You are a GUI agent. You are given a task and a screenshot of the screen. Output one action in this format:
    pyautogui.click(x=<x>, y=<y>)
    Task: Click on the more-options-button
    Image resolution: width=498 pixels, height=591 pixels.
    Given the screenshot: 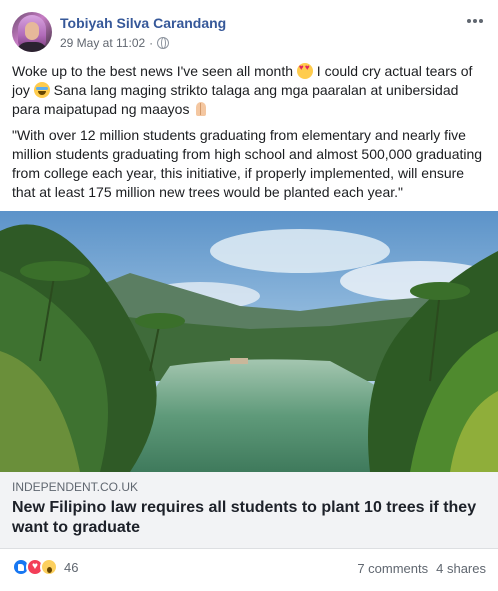 What is the action you would take?
    pyautogui.click(x=475, y=21)
    